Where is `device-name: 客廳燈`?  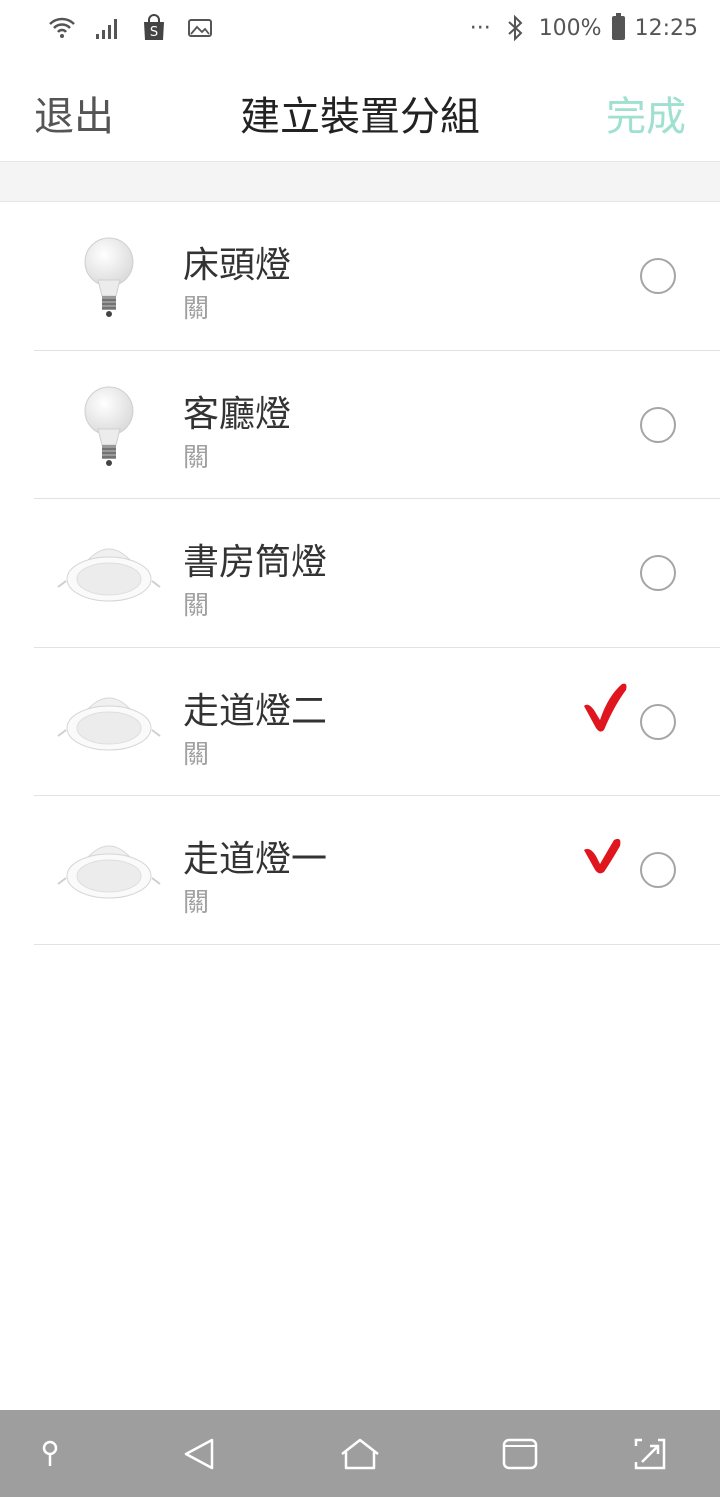 device-name: 客廳燈 is located at coordinates (237, 414).